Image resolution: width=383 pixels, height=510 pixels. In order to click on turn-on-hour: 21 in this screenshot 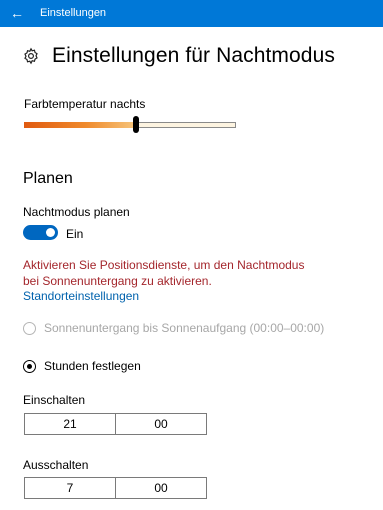, I will do `click(70, 424)`.